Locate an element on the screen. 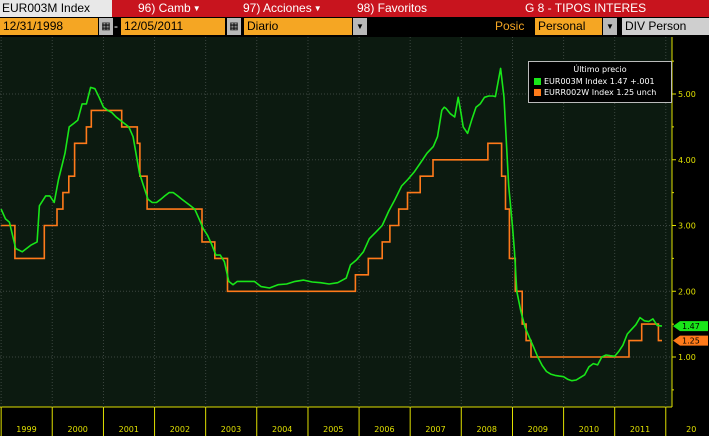  x-tick-label: 2006 is located at coordinates (384, 429).